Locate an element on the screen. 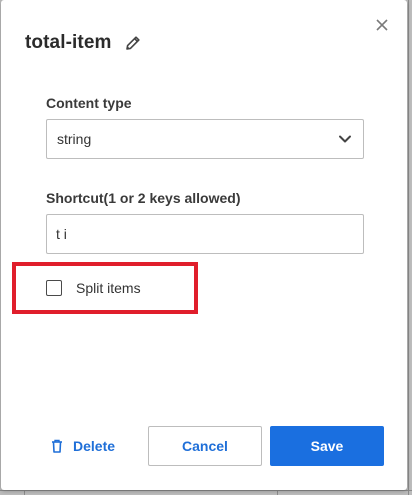 This screenshot has height=495, width=412. close-button is located at coordinates (382, 25).